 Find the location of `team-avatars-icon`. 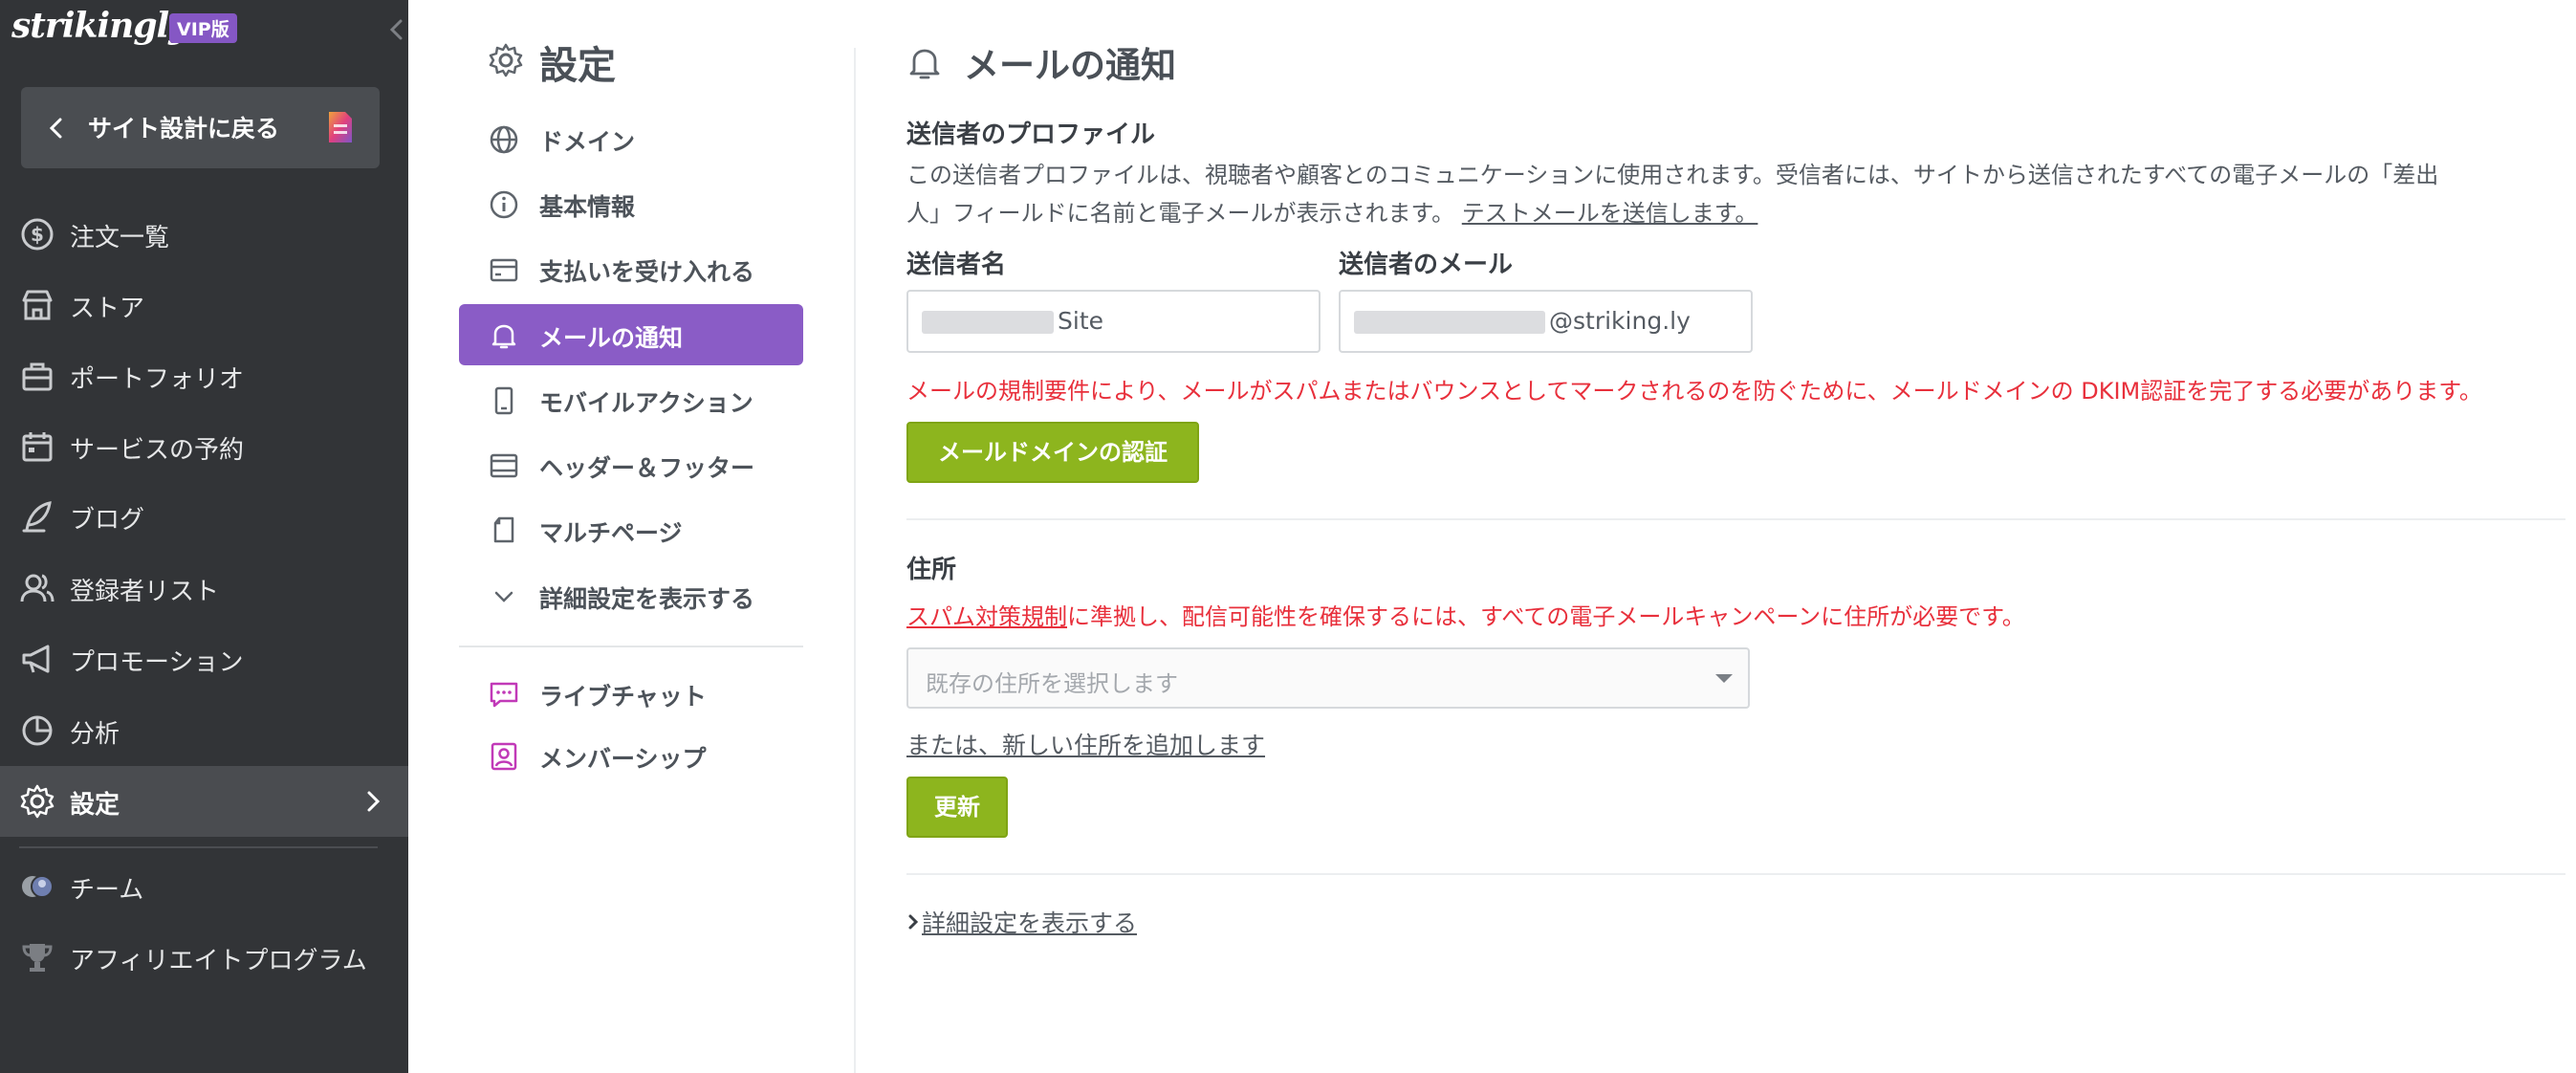

team-avatars-icon is located at coordinates (38, 886).